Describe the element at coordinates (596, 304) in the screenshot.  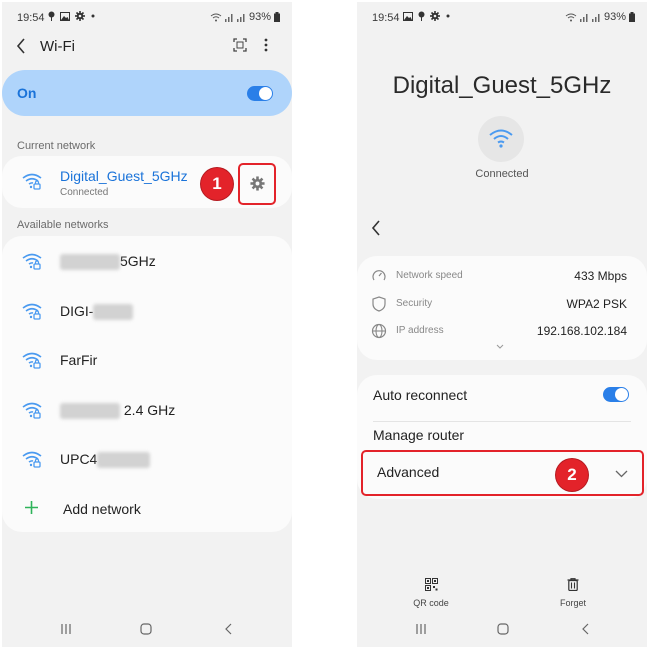
I see `info-value: WPA2 PSK` at that location.